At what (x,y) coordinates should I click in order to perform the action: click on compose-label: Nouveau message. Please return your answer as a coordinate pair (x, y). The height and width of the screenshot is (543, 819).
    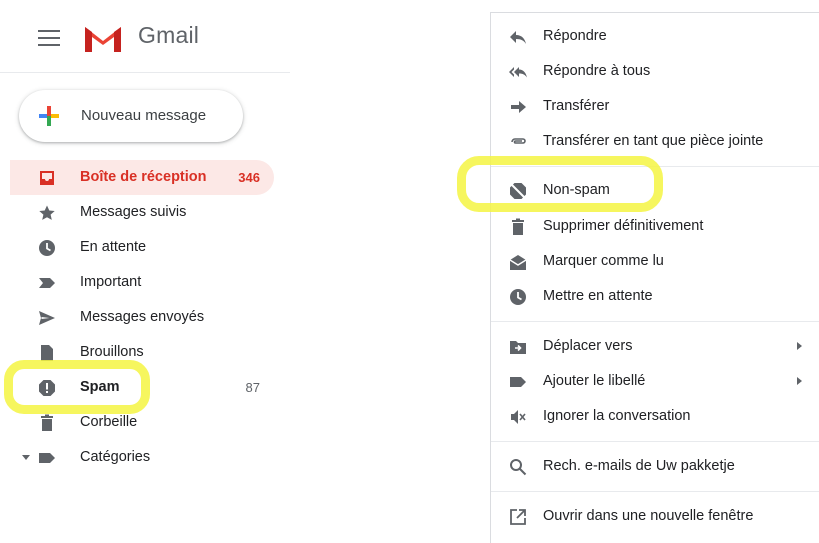
    Looking at the image, I should click on (144, 115).